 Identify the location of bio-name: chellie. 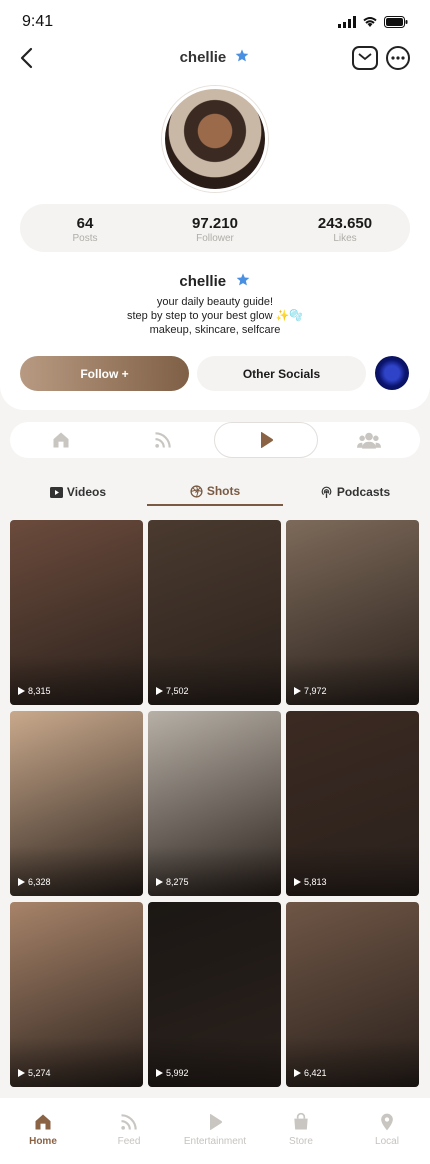
(203, 281).